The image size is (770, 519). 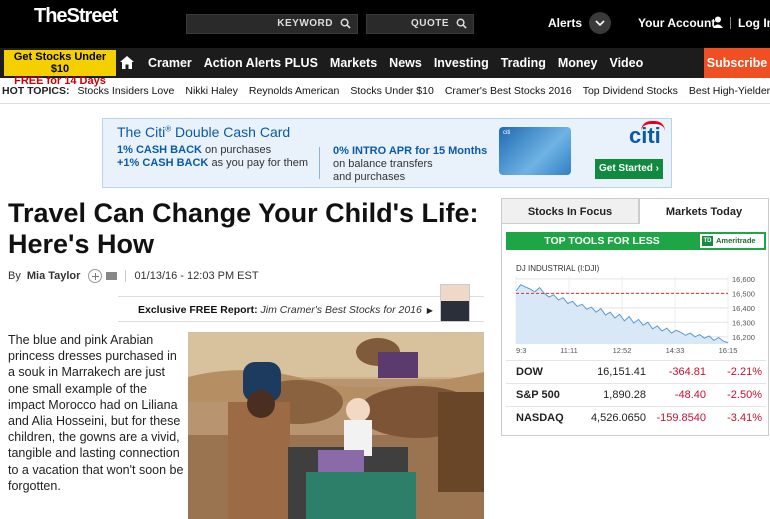 I want to click on quote-search-input: QUOTE, so click(x=420, y=24).